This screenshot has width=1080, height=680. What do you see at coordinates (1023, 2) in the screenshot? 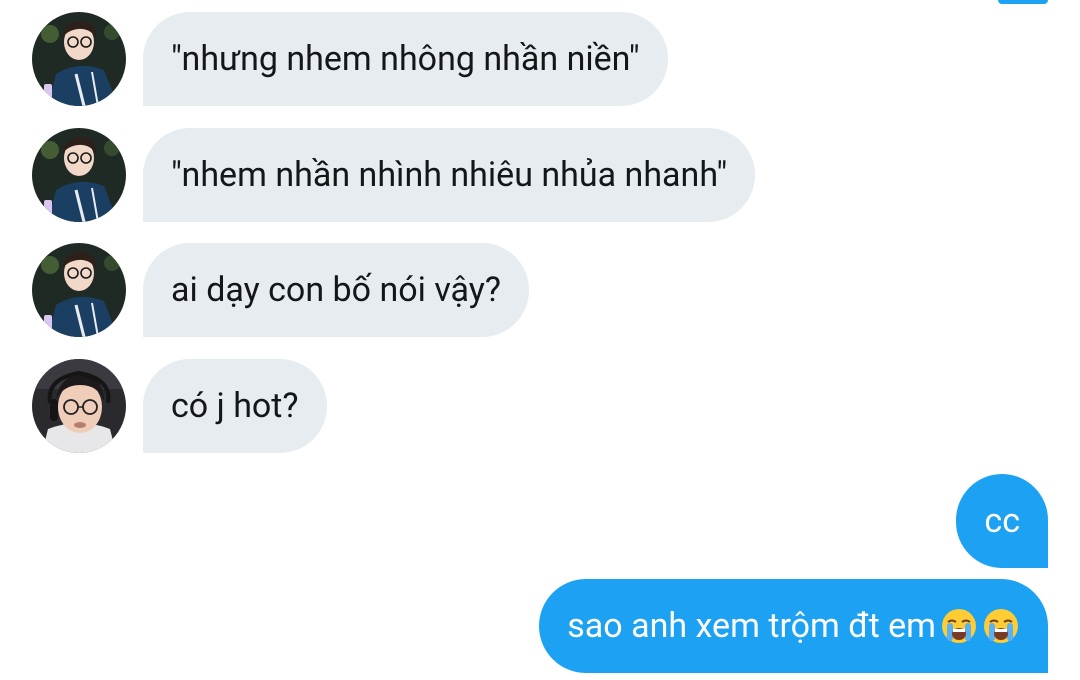
I see `previous-outgoing-message-edge` at bounding box center [1023, 2].